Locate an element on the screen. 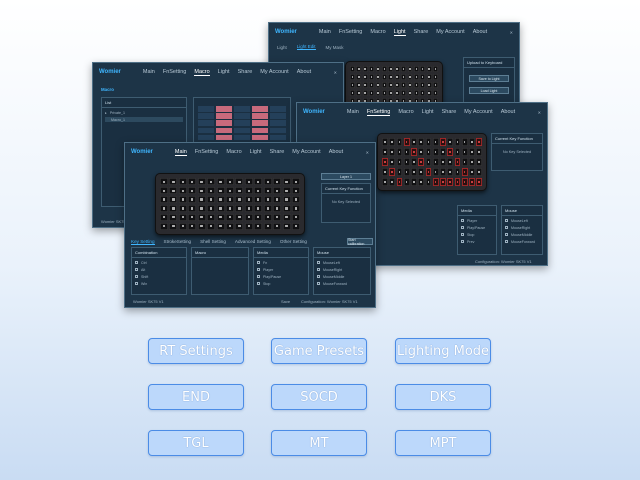 This screenshot has width=640, height=480. load-light-button: Load Light is located at coordinates (489, 90).